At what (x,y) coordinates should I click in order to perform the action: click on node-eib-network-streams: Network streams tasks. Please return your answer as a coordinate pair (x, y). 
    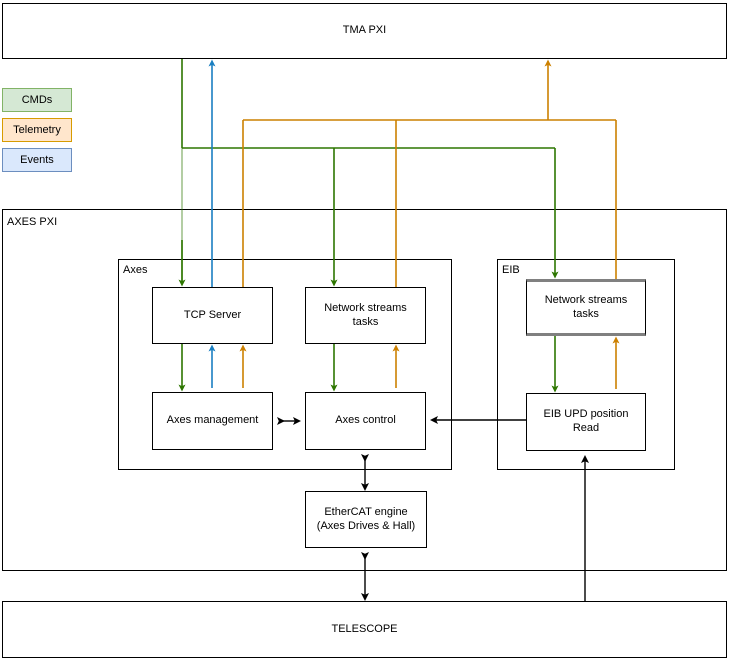
    Looking at the image, I should click on (586, 307).